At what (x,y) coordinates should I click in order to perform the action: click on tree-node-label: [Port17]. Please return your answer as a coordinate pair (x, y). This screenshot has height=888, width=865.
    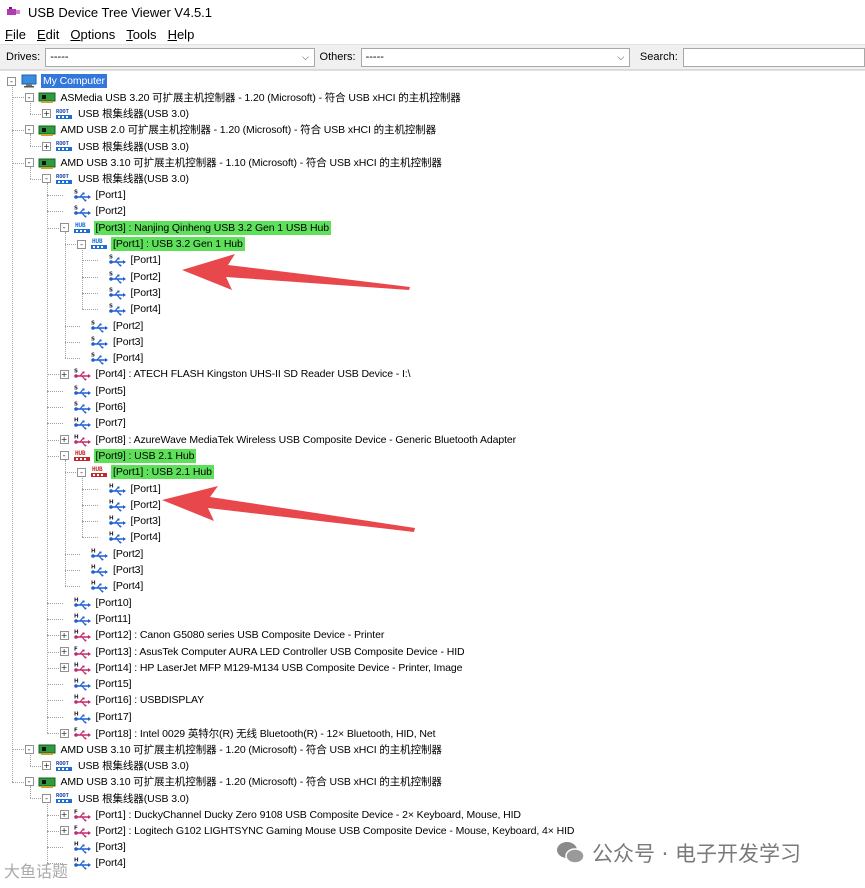
    Looking at the image, I should click on (114, 717).